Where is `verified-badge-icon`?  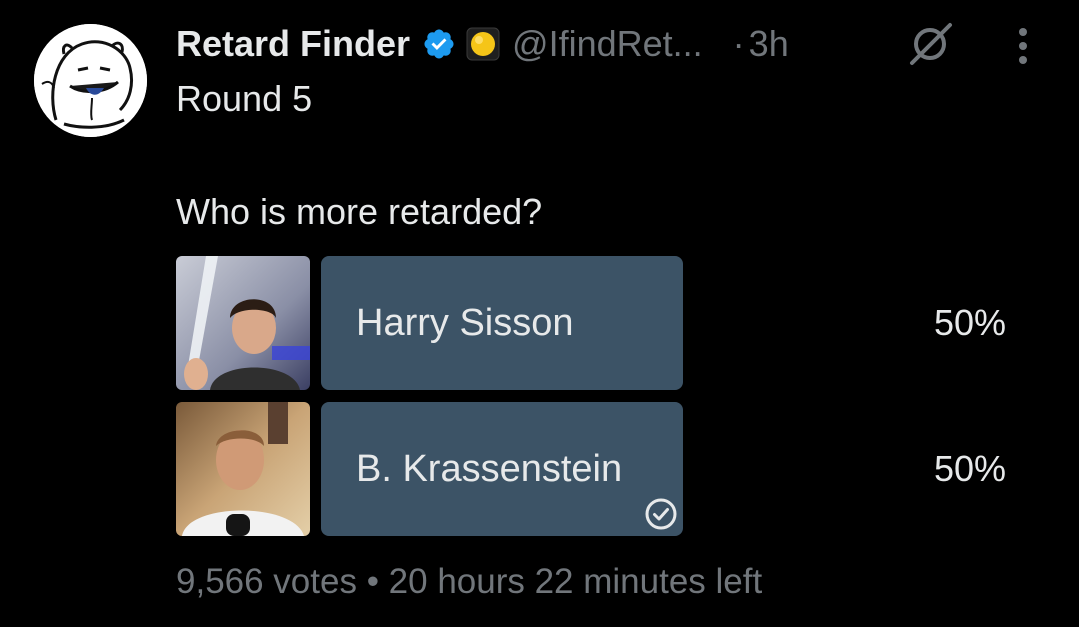 verified-badge-icon is located at coordinates (439, 44).